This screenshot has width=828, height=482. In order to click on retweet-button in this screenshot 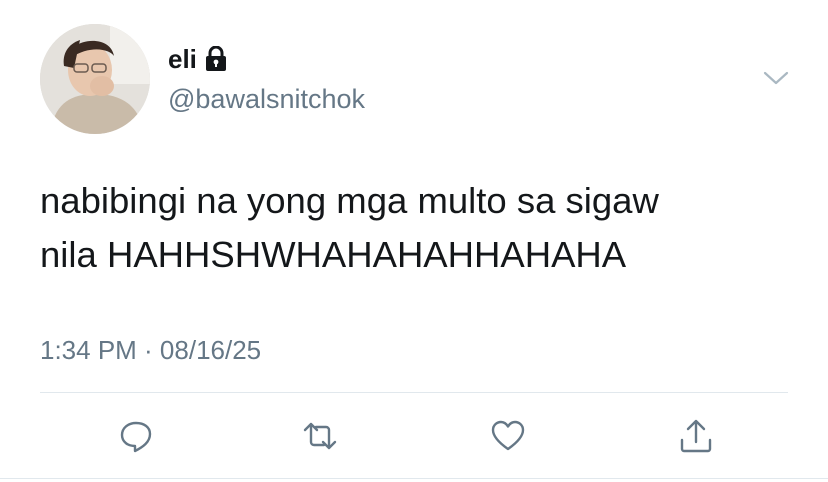, I will do `click(320, 436)`.